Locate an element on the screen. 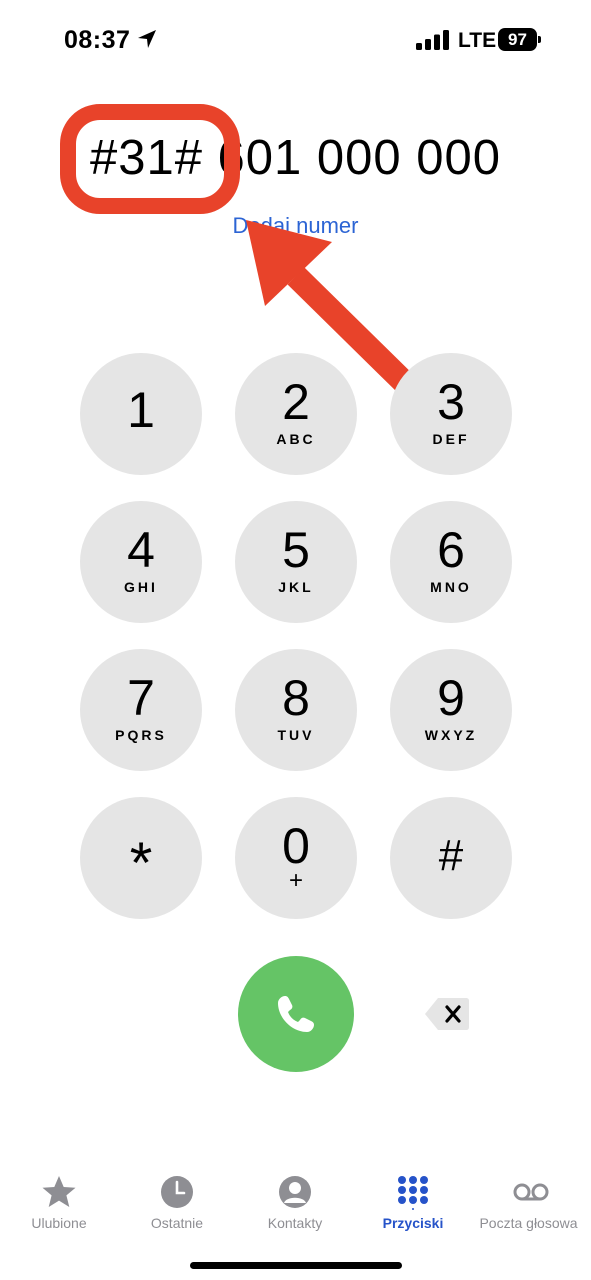  person-icon is located at coordinates (295, 1192).